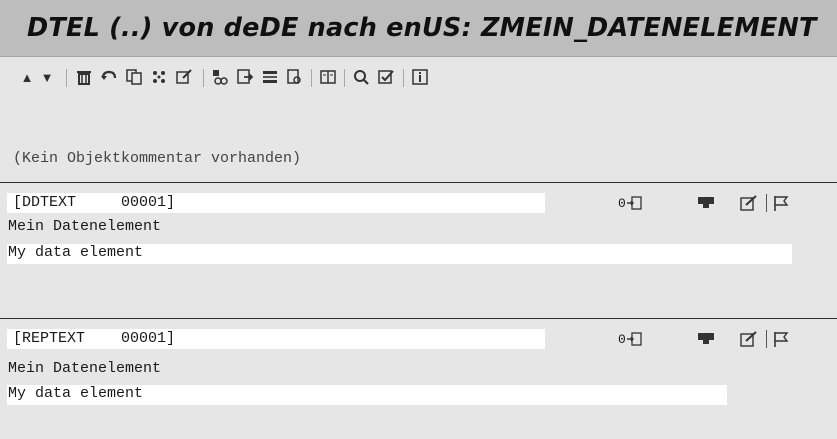  I want to click on copy-icon, so click(134, 77).